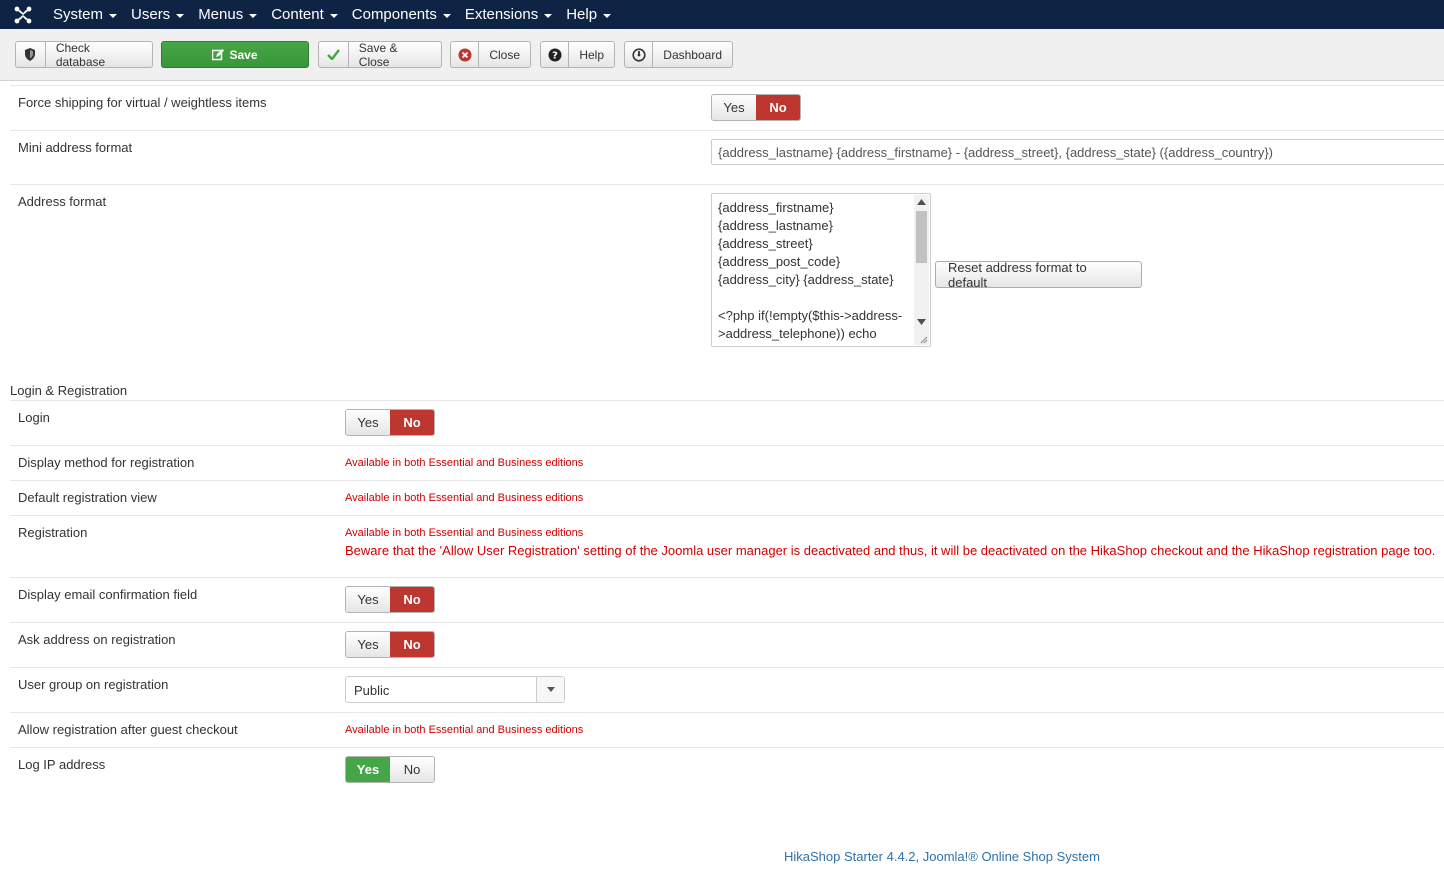 The image size is (1444, 890). Describe the element at coordinates (577, 54) in the screenshot. I see `help-button: ? Help` at that location.